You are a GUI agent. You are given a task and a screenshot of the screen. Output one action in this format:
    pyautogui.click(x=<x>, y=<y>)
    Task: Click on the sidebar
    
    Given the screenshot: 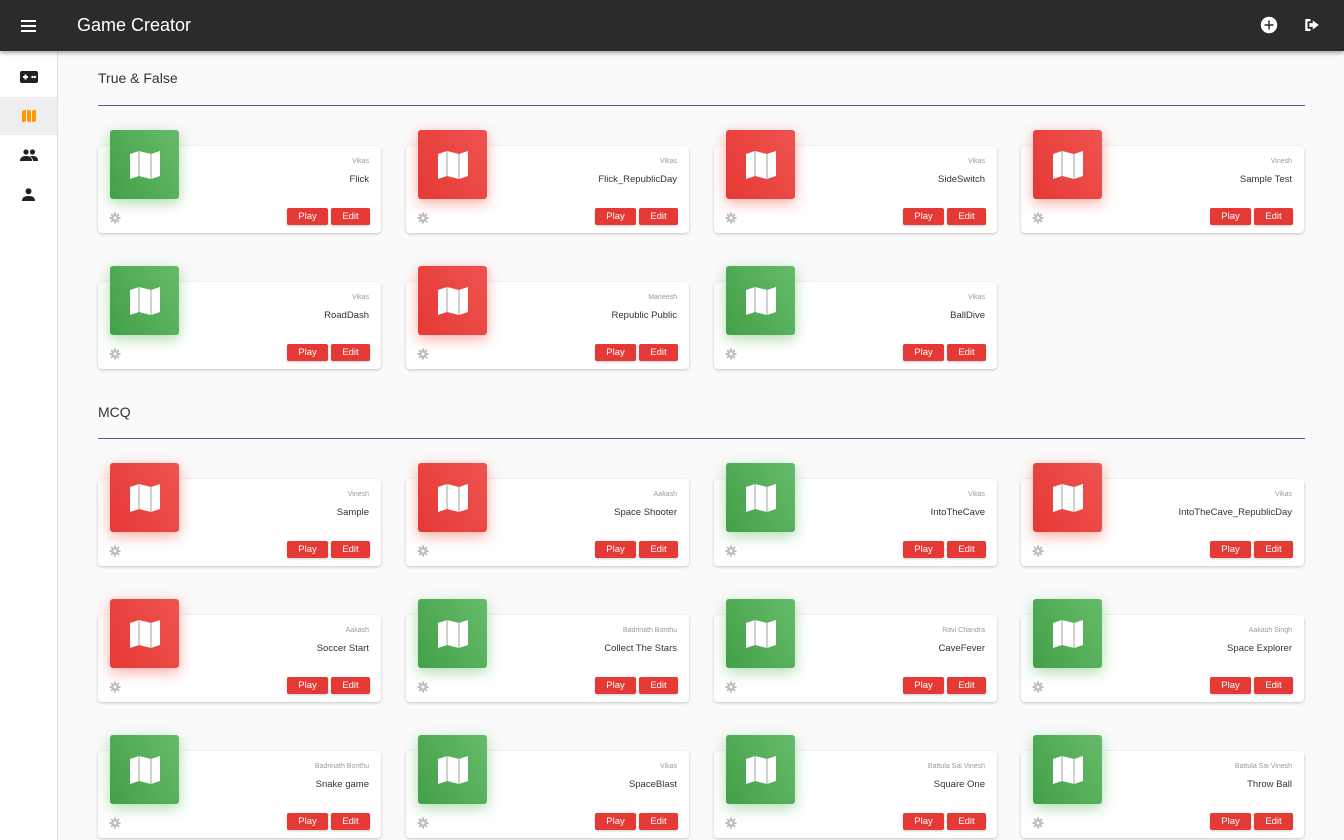 What is the action you would take?
    pyautogui.click(x=29, y=445)
    